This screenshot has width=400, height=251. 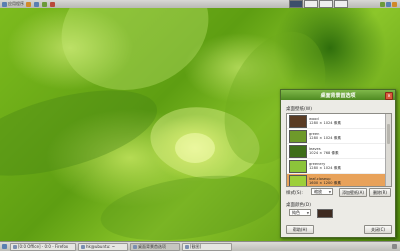 I want to click on color-group-label: 桌面颜色(D), so click(x=298, y=205).